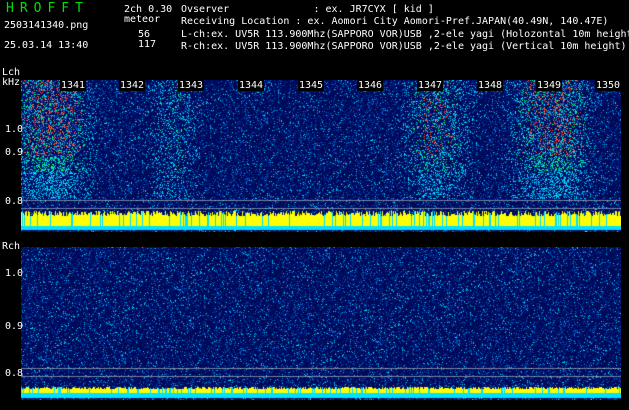 The image size is (629, 410). I want to click on datetime: 25.03.14 13:40, so click(46, 45).